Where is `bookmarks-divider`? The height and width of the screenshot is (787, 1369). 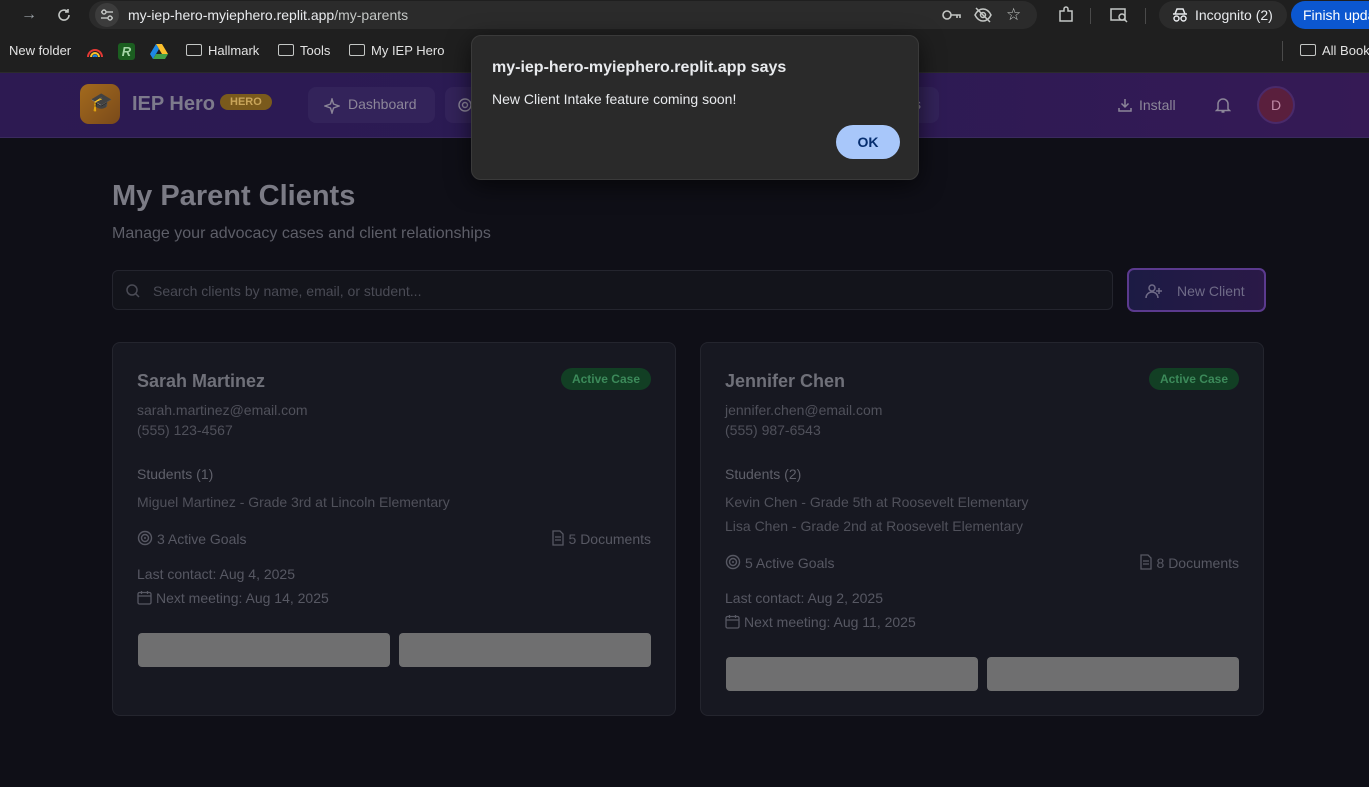
bookmarks-divider is located at coordinates (1282, 51).